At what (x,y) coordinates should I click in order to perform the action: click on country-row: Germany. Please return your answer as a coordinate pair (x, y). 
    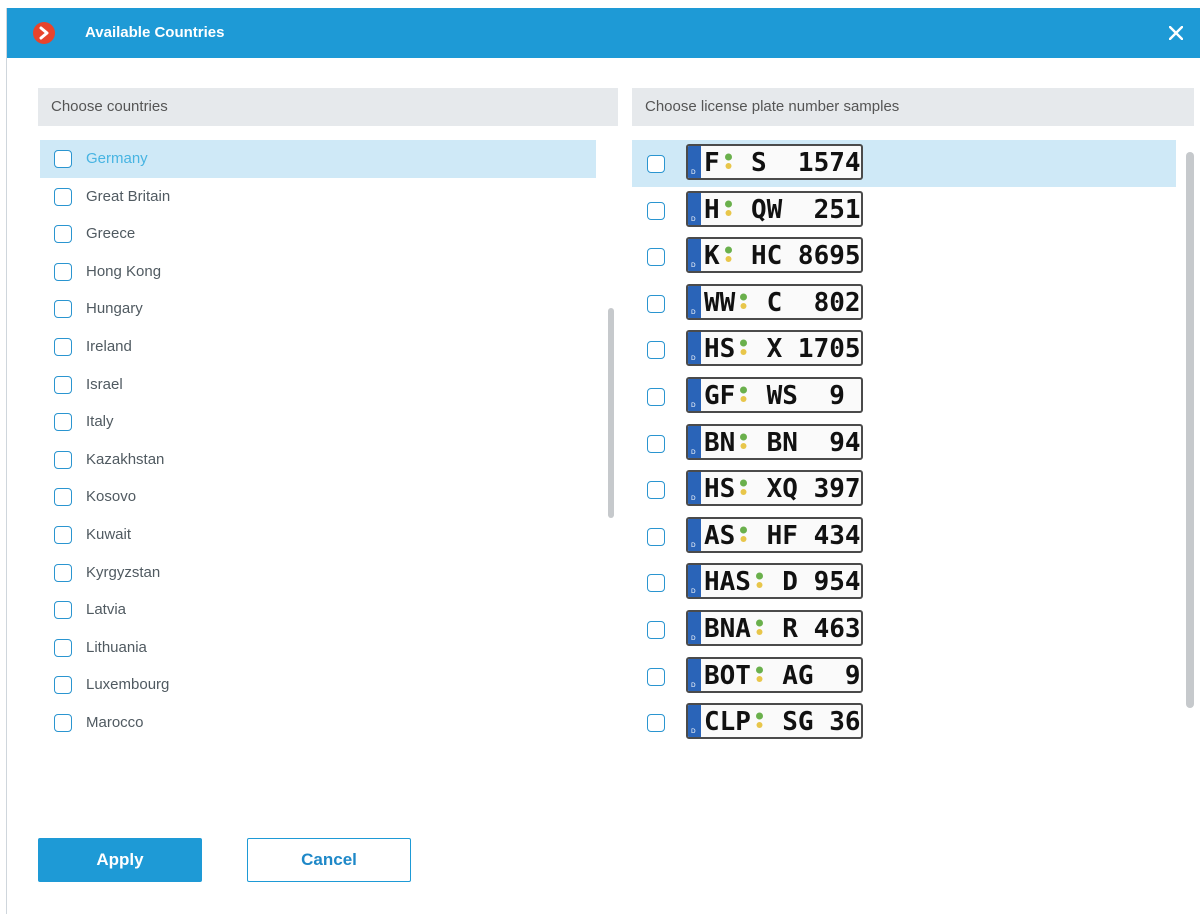
    Looking at the image, I should click on (318, 159).